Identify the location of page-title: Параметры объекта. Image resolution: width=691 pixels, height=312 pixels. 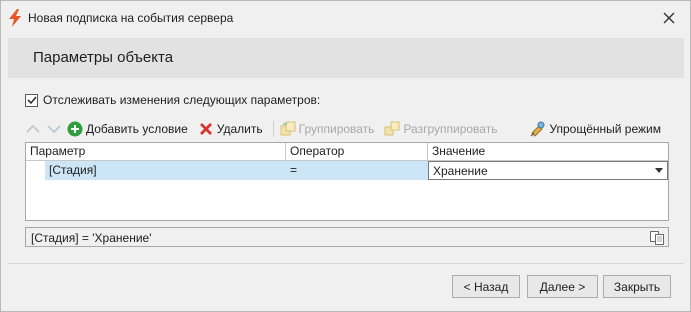
(103, 57).